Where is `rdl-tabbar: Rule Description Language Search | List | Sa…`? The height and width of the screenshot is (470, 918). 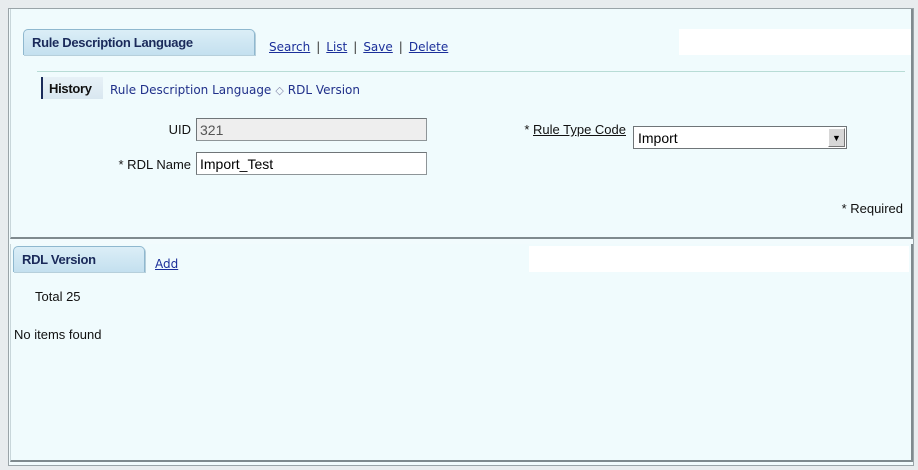 rdl-tabbar: Rule Description Language Search | List | Sa… is located at coordinates (461, 37).